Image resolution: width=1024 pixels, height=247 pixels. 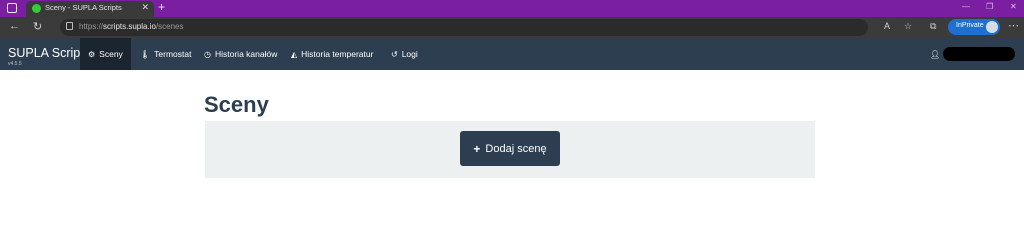 I want to click on nav-item-label: Logi, so click(x=409, y=54).